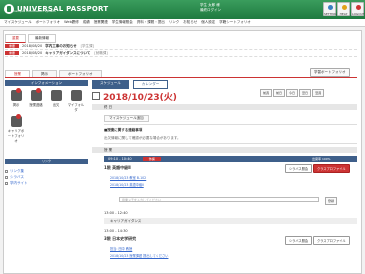  What do you see at coordinates (151, 22) in the screenshot?
I see `menu-item-materials: 資料・課題・提出` at bounding box center [151, 22].